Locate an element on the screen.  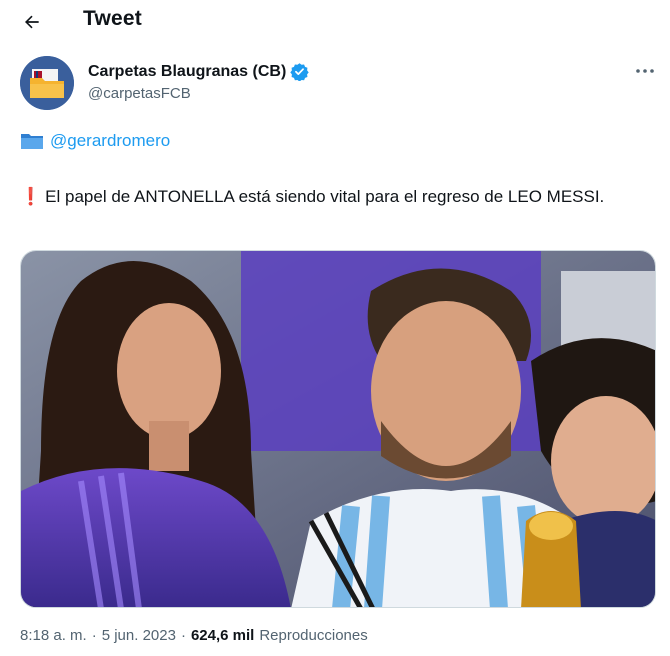
views-count: 624,6 mil is located at coordinates (222, 635).